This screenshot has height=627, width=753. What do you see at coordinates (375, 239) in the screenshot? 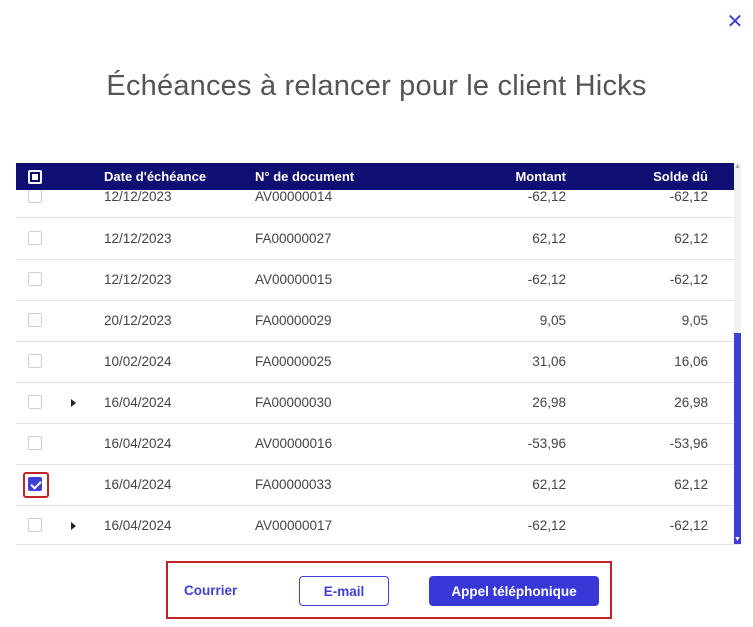
I see `table-row: 12/12/2023 FA00000027 62,12 62,12` at bounding box center [375, 239].